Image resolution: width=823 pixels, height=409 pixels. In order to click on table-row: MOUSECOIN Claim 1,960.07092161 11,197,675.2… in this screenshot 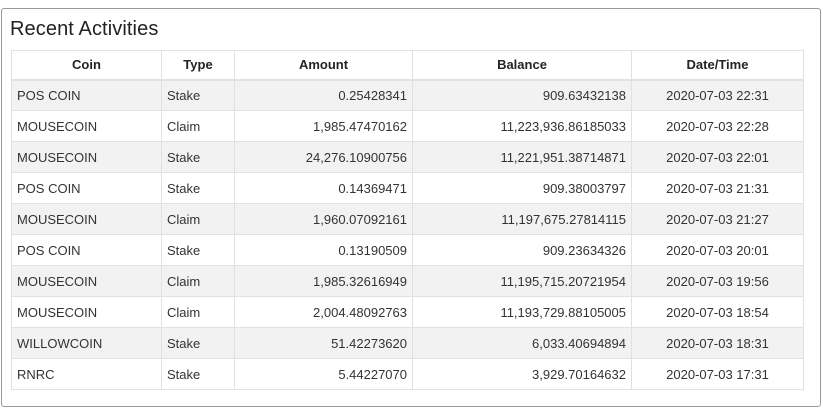, I will do `click(407, 219)`.